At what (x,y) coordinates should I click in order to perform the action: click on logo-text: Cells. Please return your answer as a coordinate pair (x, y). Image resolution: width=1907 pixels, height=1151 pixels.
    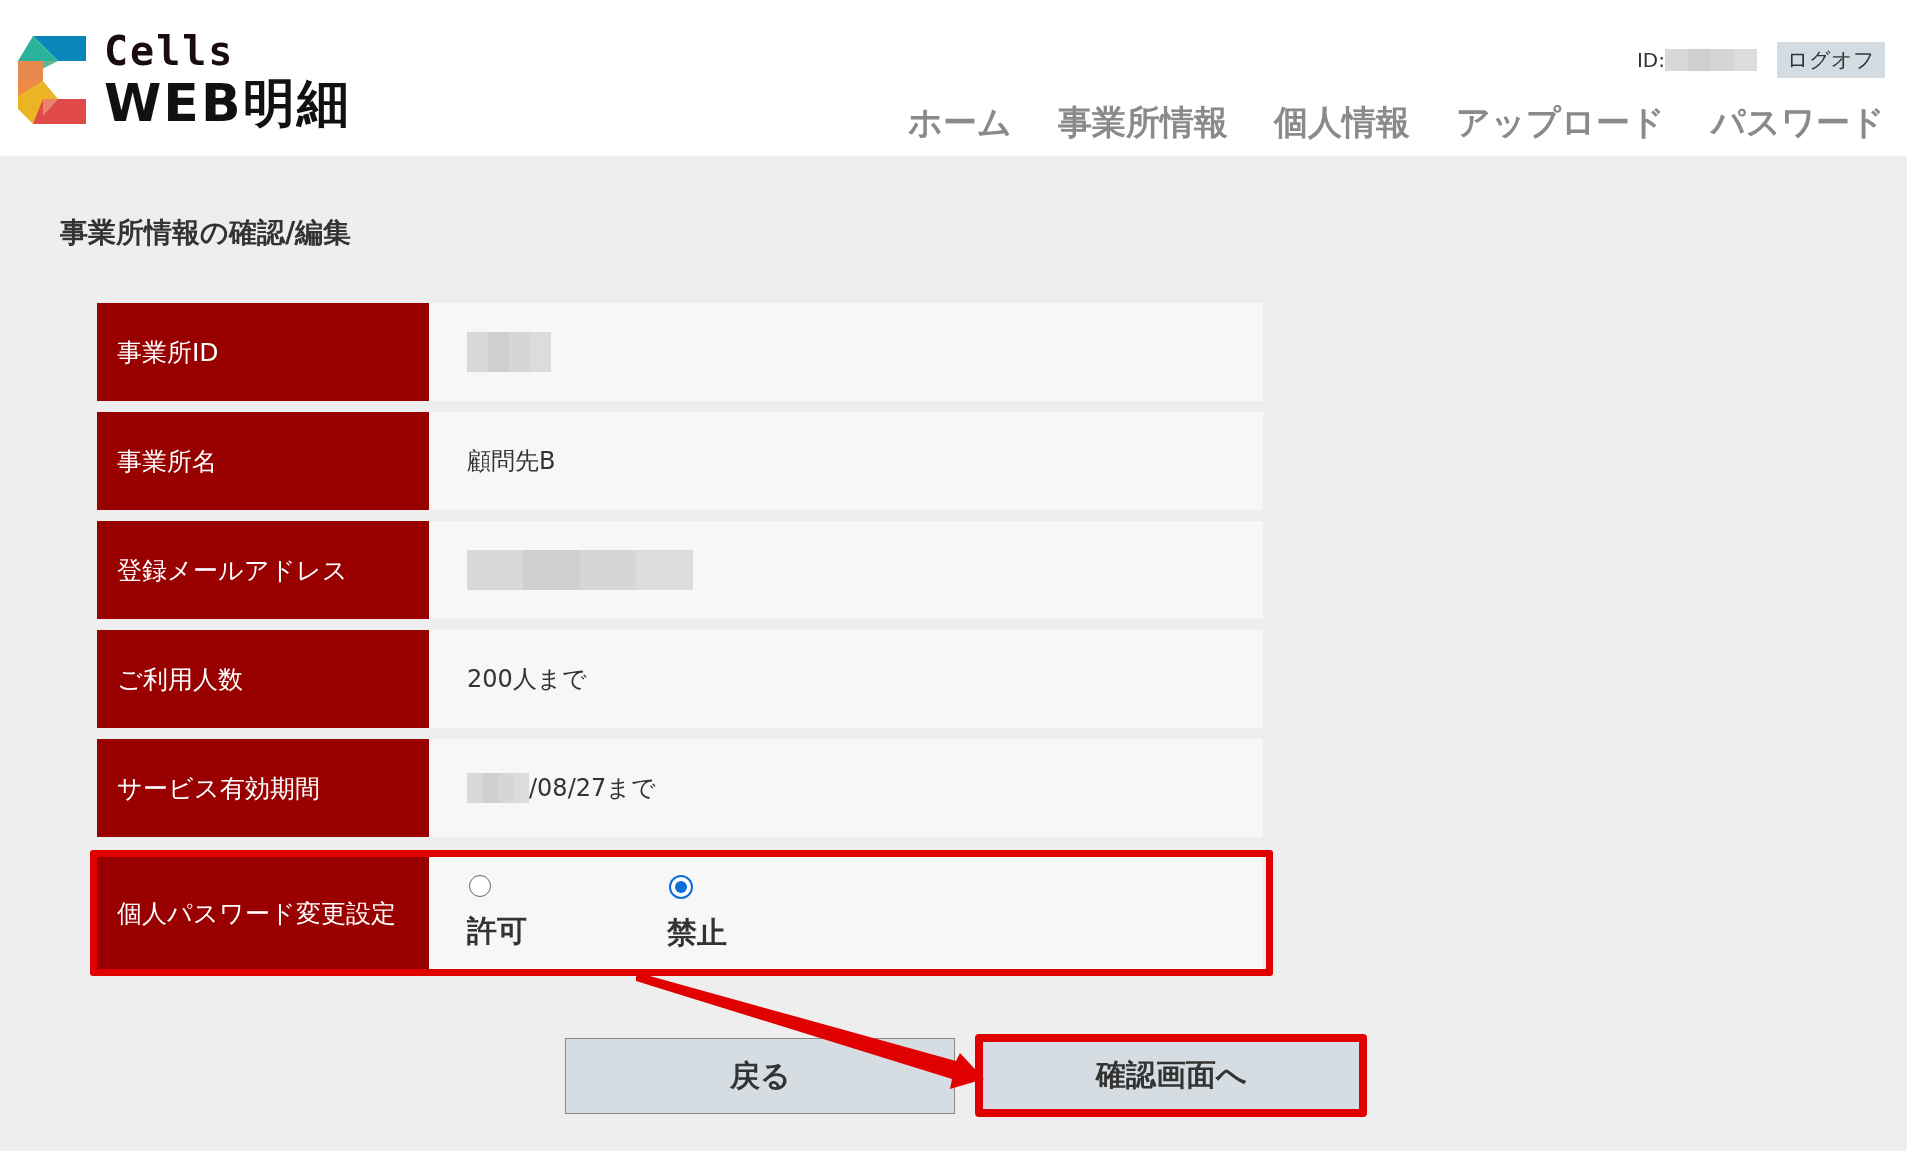
    Looking at the image, I should click on (170, 51).